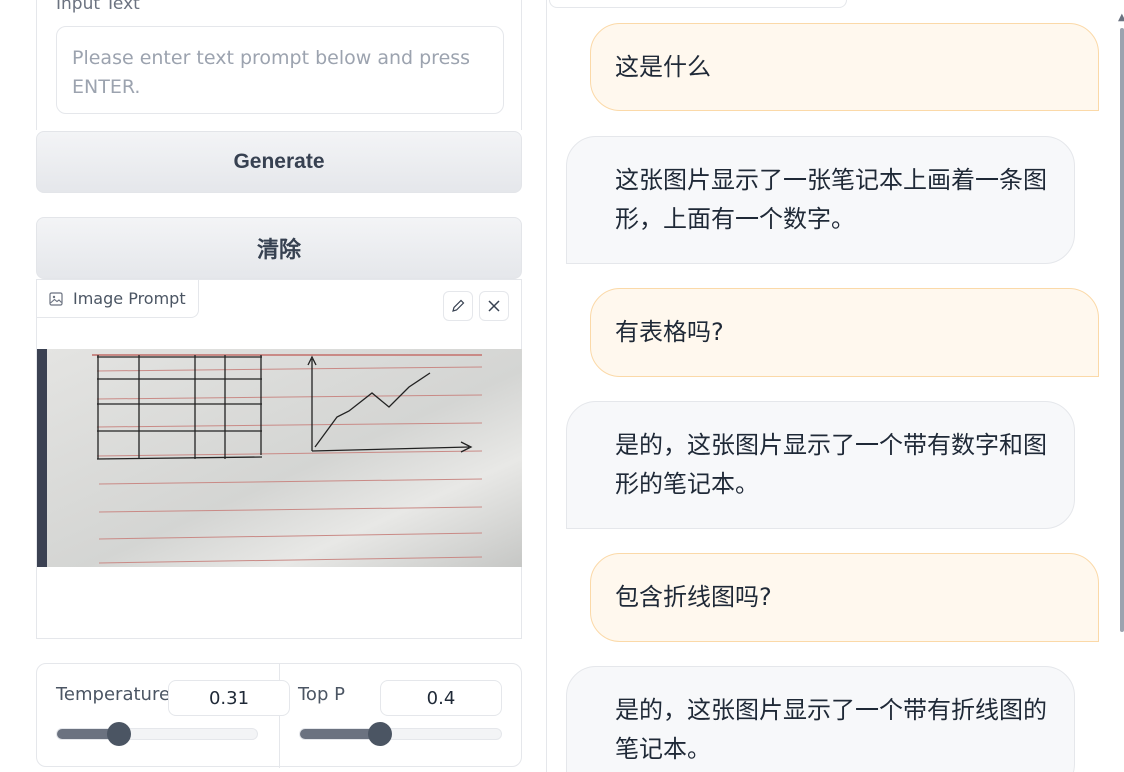 This screenshot has height=772, width=1124. I want to click on user-message: 这是什么, so click(844, 67).